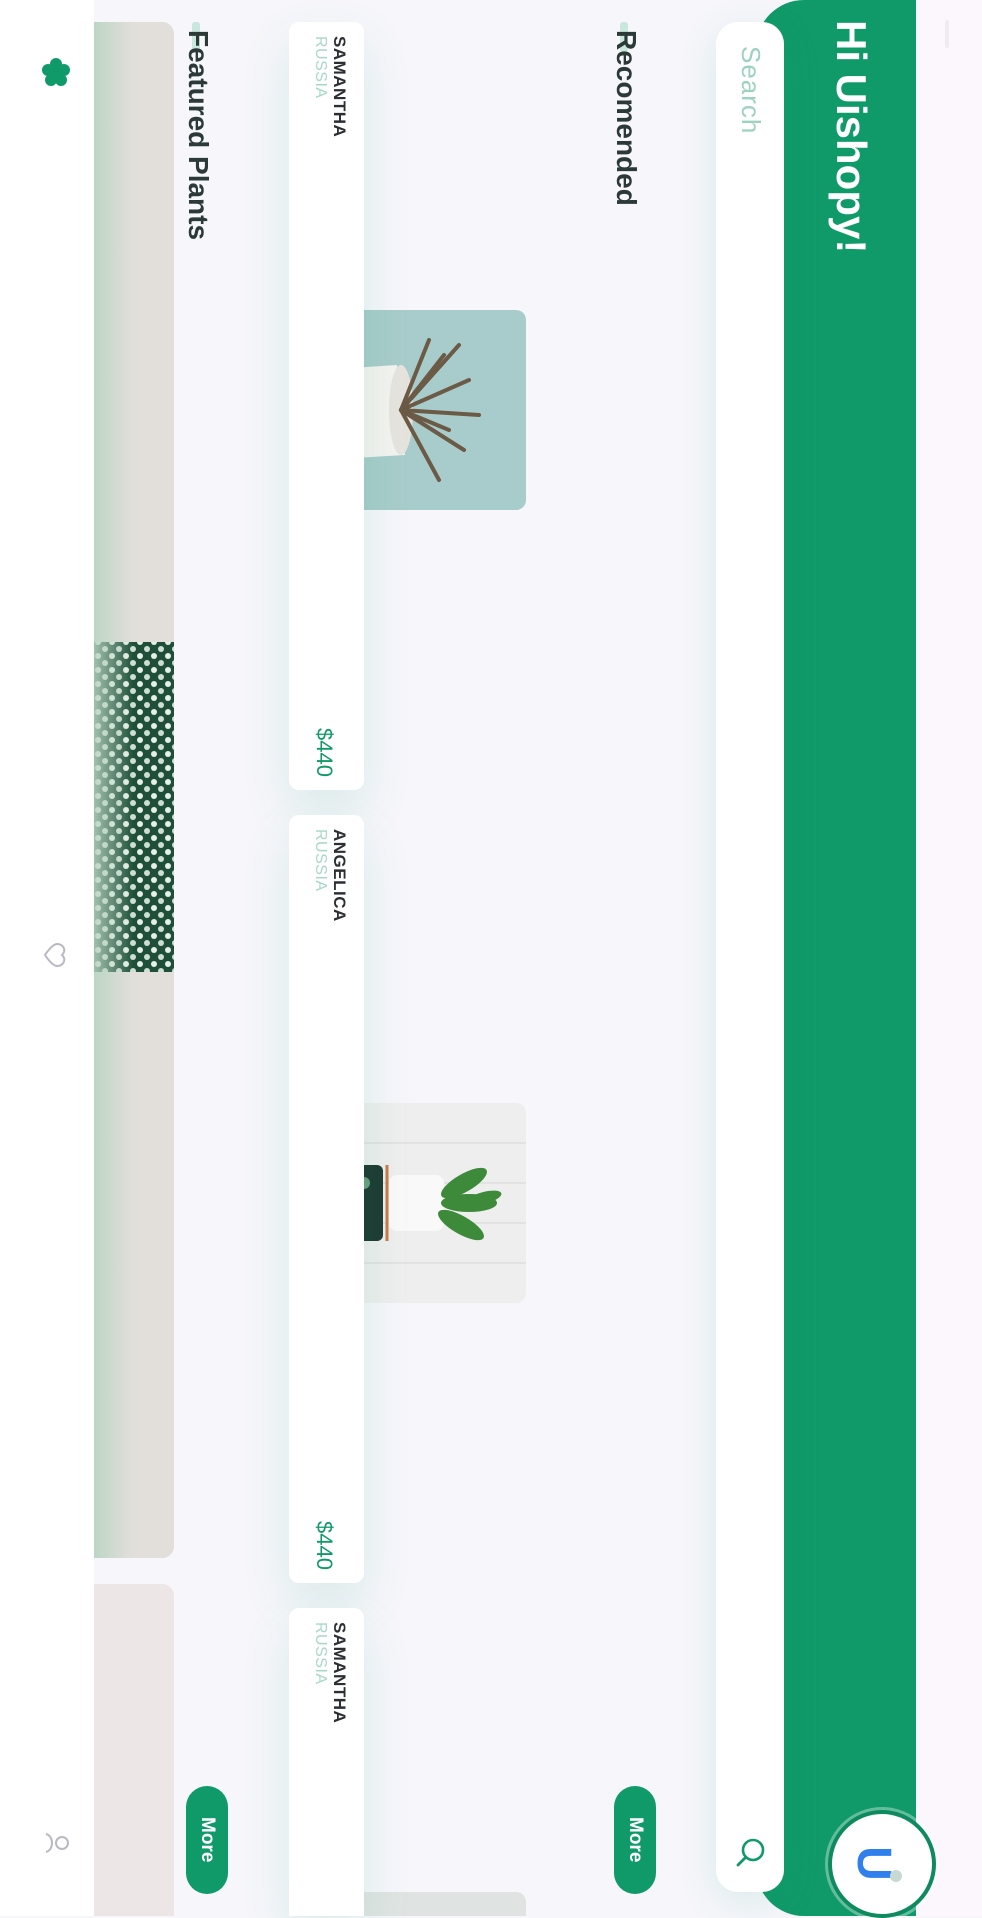 The height and width of the screenshot is (1918, 982). What do you see at coordinates (750, 957) in the screenshot?
I see `search-input` at bounding box center [750, 957].